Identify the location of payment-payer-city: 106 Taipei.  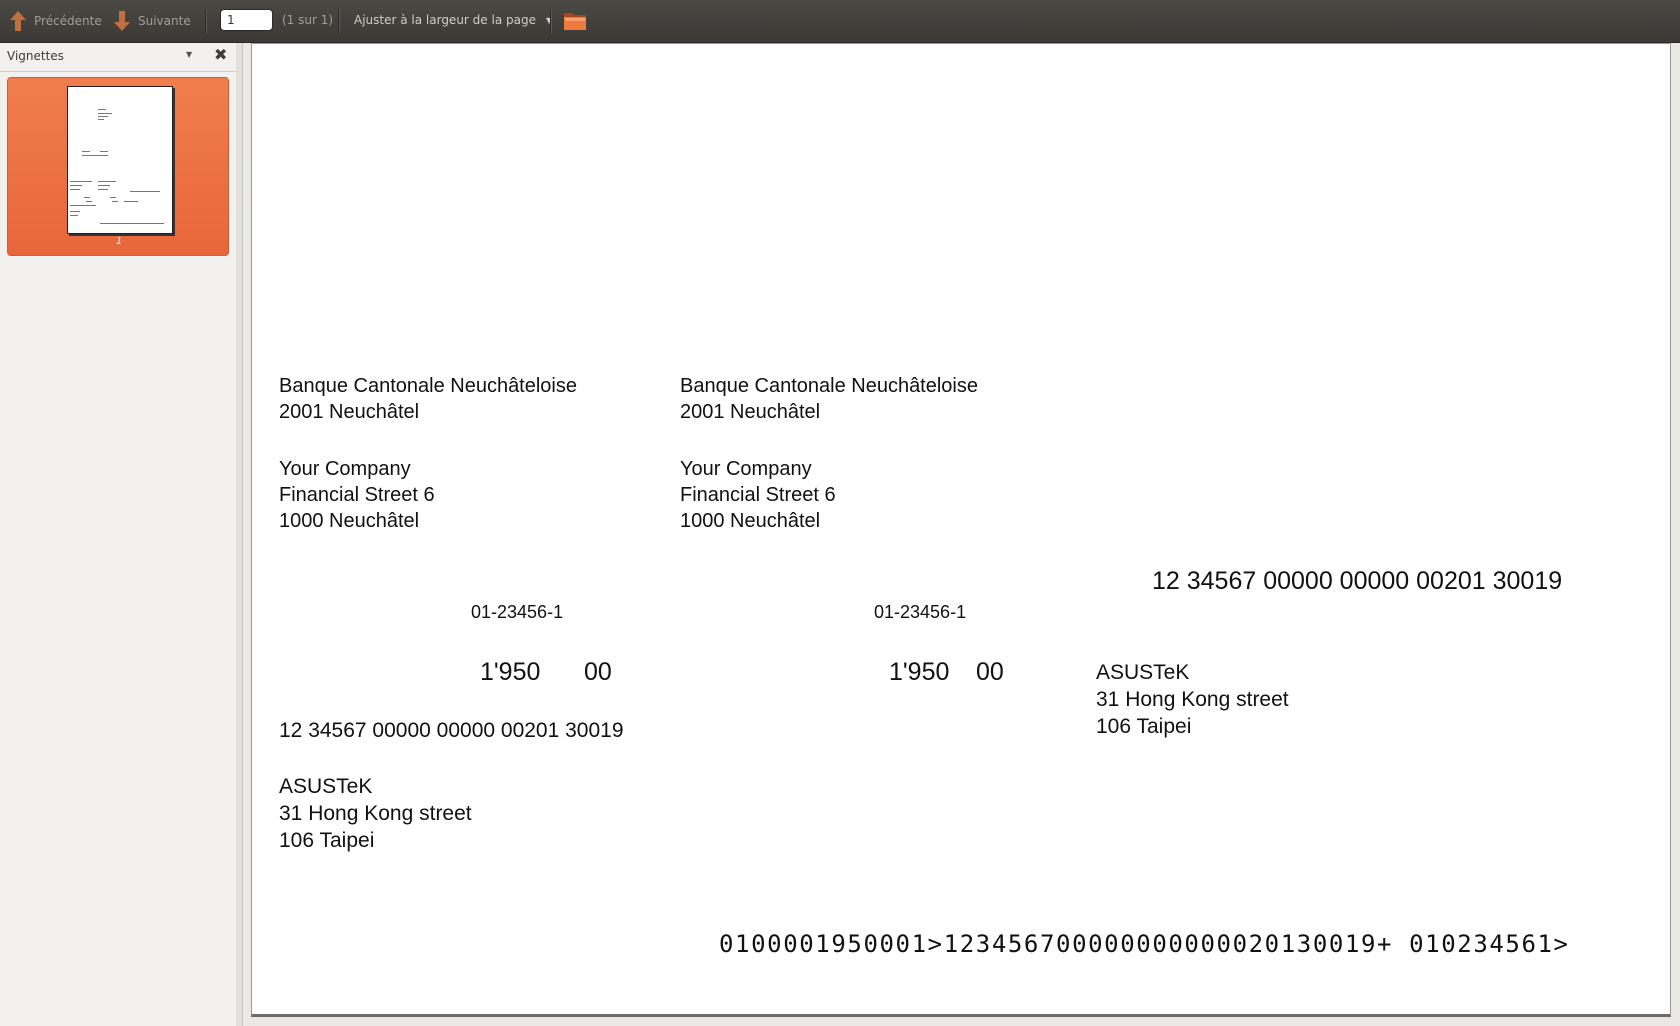
(1144, 726).